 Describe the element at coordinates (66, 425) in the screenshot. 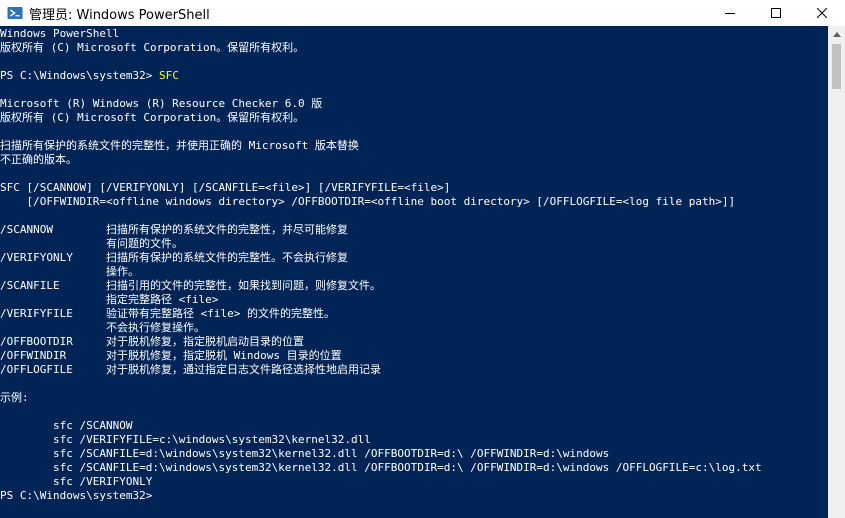

I see `console-line: sfc /SCANNOW` at that location.